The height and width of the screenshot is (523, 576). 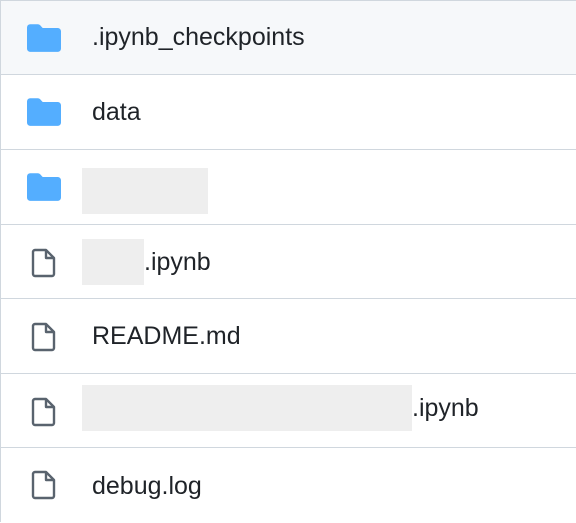 I want to click on file-name: debug.log, so click(x=147, y=486).